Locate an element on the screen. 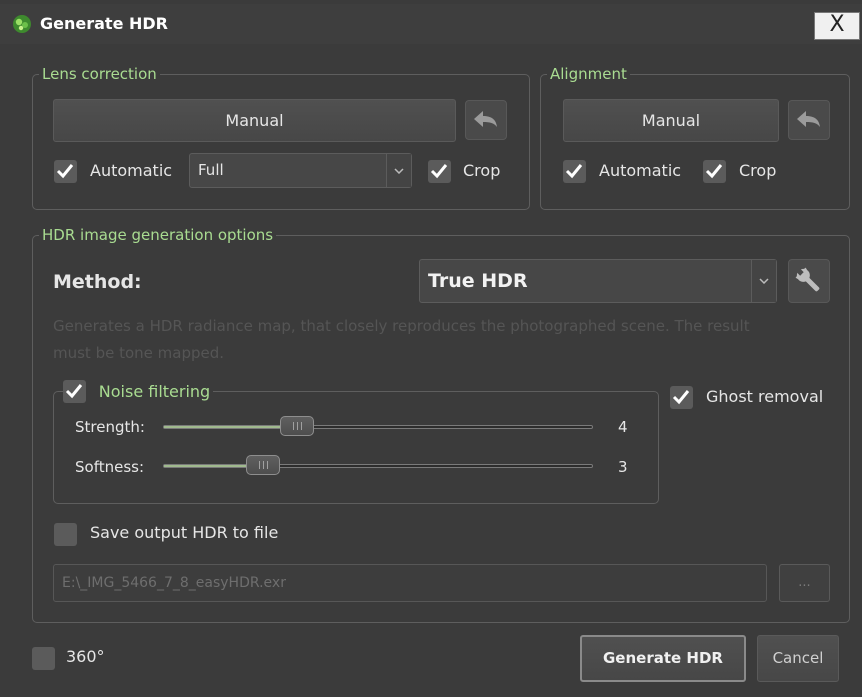 The image size is (862, 697). wrench-icon is located at coordinates (807, 279).